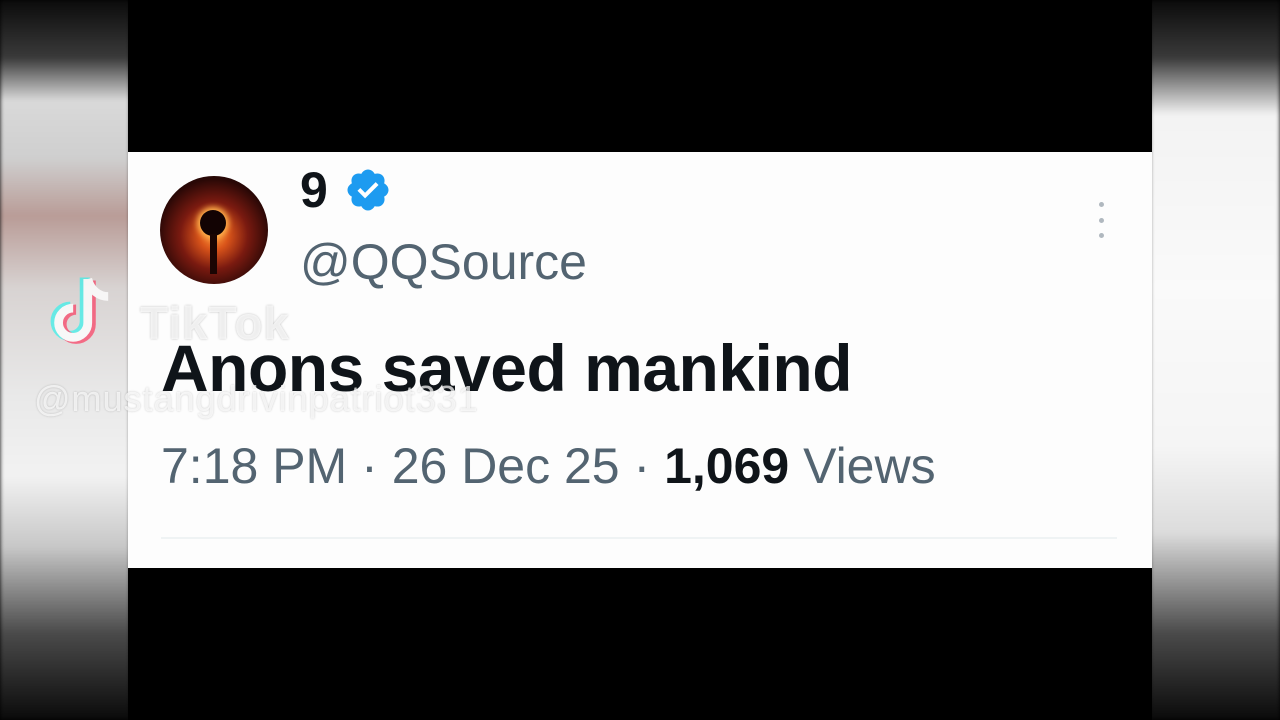  I want to click on more-options-icon, so click(1101, 220).